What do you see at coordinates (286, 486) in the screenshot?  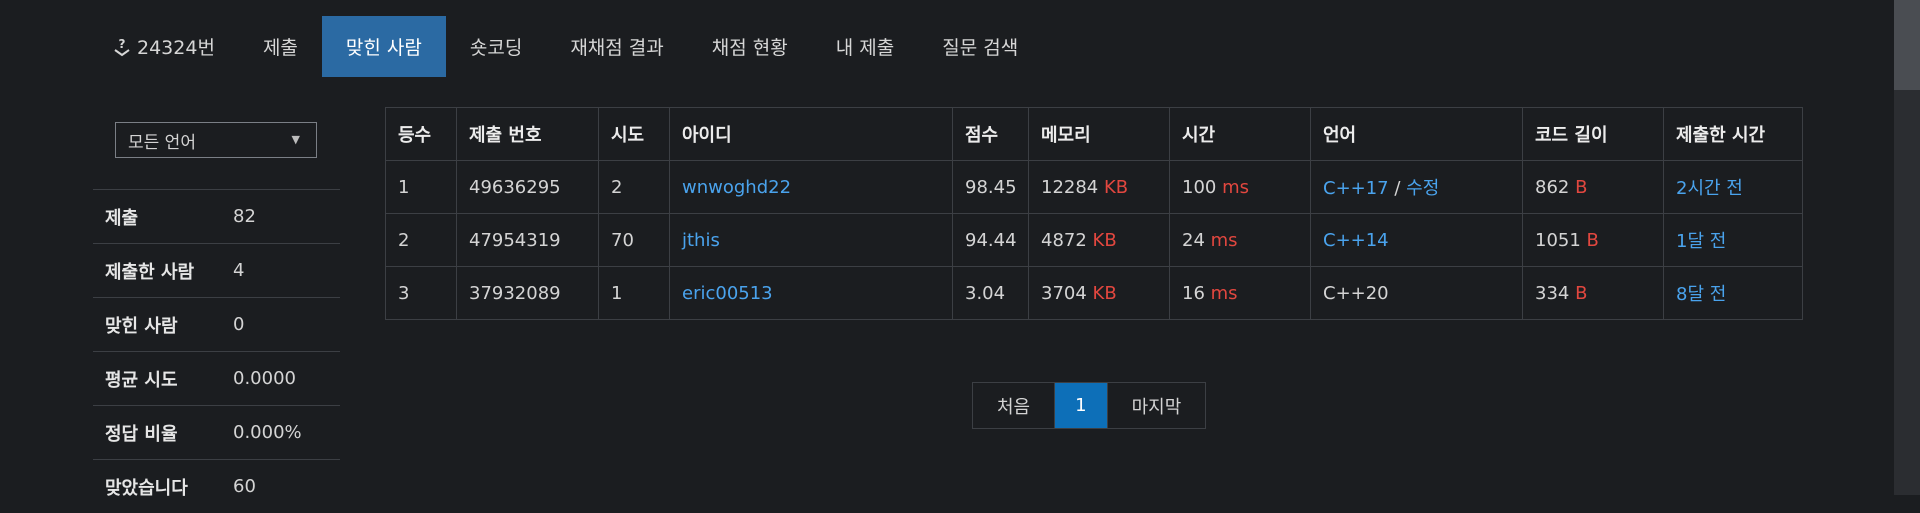 I see `stat-value: 60` at bounding box center [286, 486].